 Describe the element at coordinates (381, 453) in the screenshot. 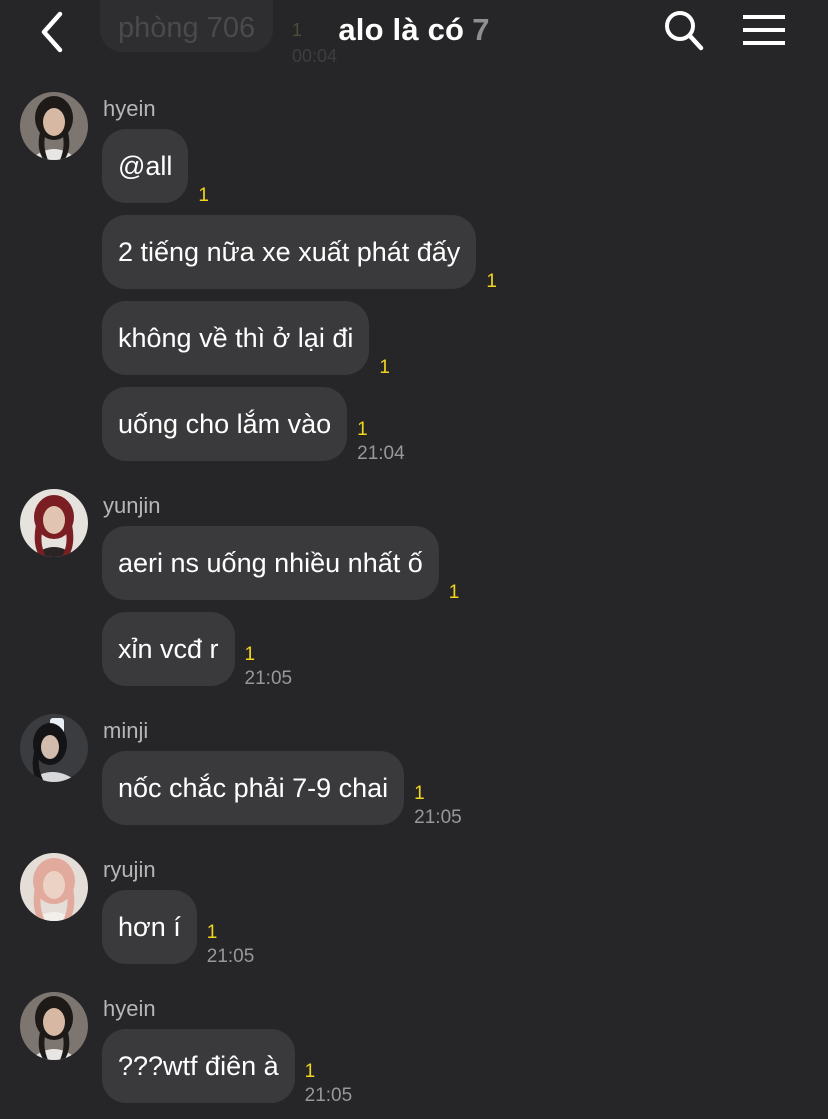

I see `message-time: 21:04` at that location.